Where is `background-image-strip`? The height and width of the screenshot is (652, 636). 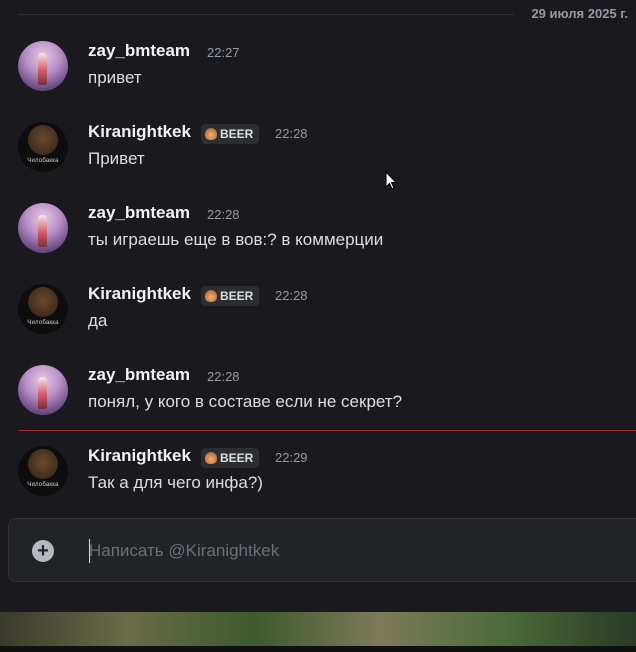
background-image-strip is located at coordinates (318, 632).